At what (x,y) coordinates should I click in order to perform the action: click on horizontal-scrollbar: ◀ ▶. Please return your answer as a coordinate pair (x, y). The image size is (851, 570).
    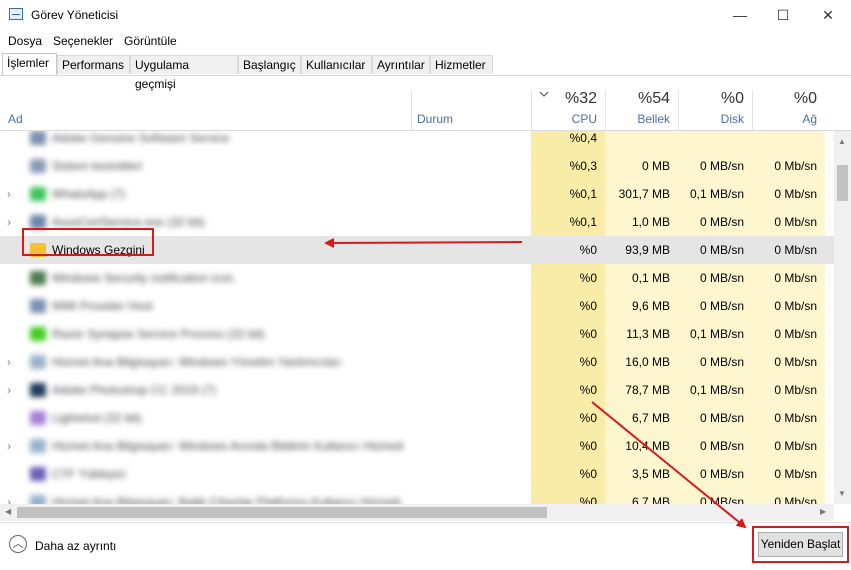
    Looking at the image, I should click on (417, 512).